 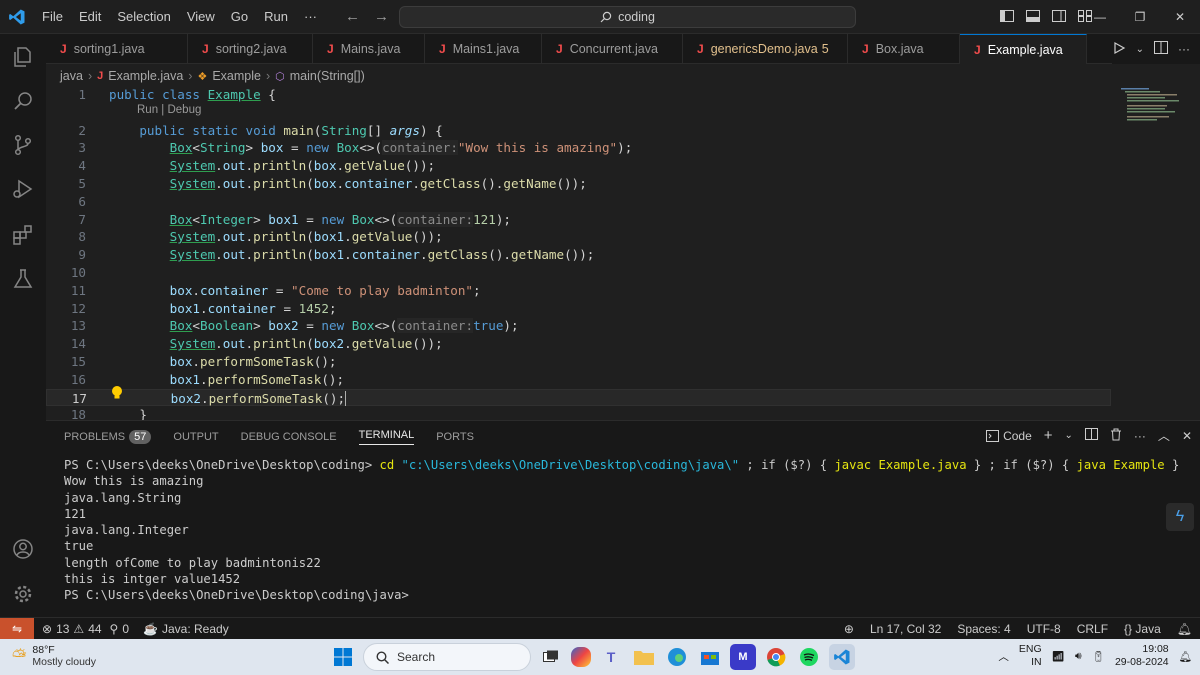 What do you see at coordinates (1023, 49) in the screenshot?
I see `tab-example-active: J Example.java` at bounding box center [1023, 49].